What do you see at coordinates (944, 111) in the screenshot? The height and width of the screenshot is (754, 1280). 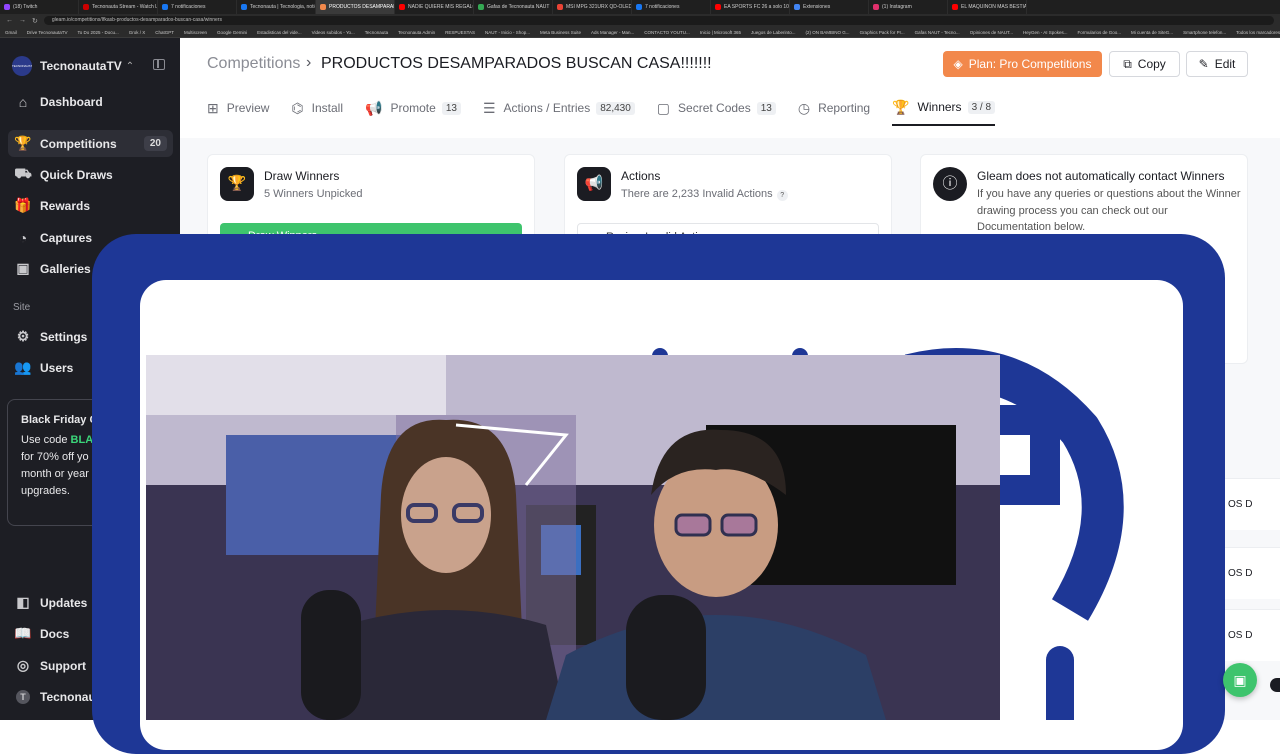 I see `tab-winners: 🏆 Winners 3 / 8` at bounding box center [944, 111].